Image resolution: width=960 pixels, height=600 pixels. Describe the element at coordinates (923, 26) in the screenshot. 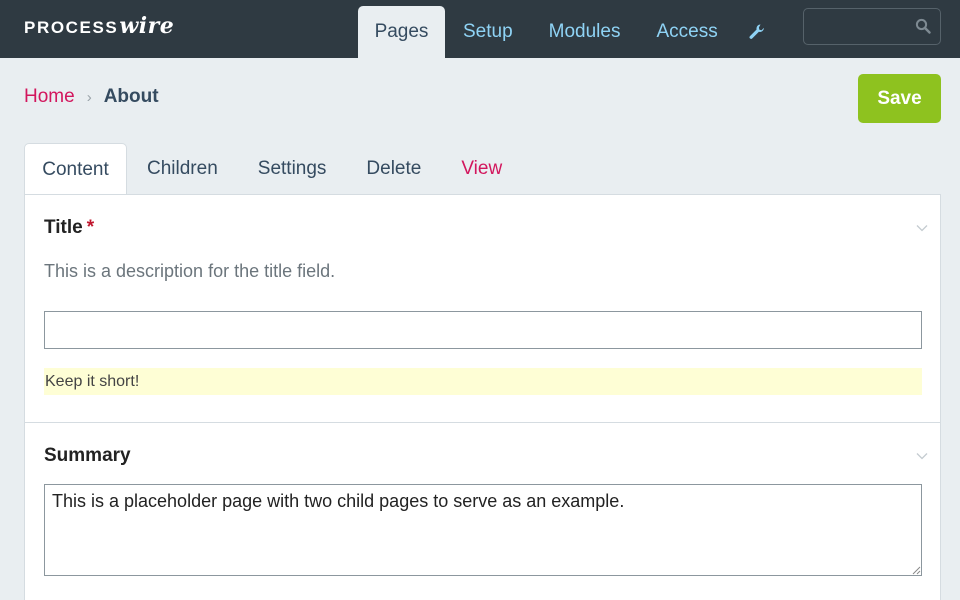

I see `search-icon` at that location.